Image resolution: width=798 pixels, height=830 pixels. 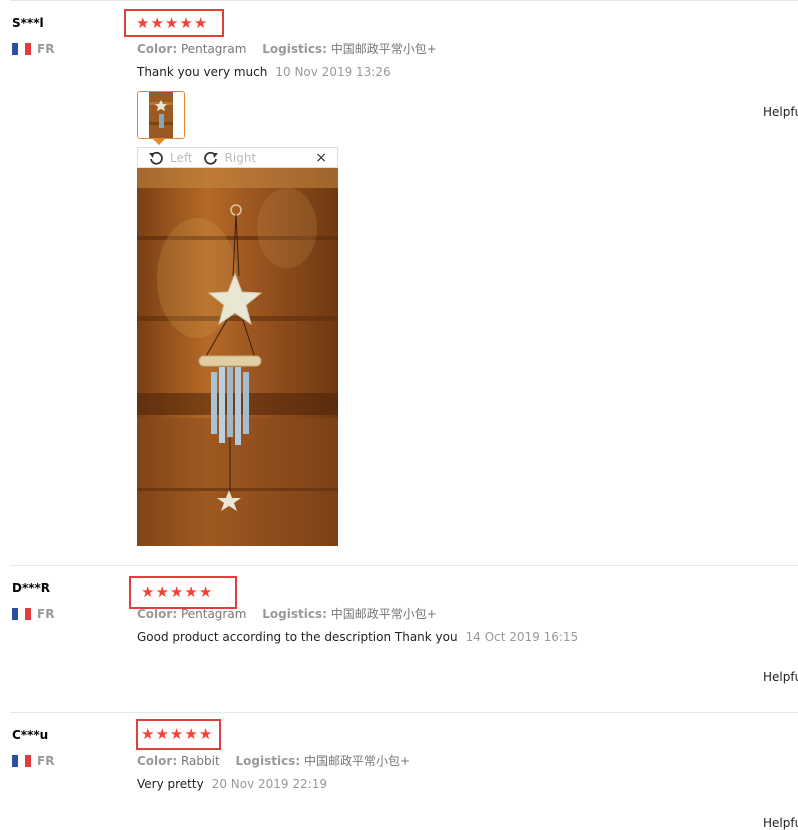 What do you see at coordinates (202, 72) in the screenshot?
I see `comment-text: Thank you very much` at bounding box center [202, 72].